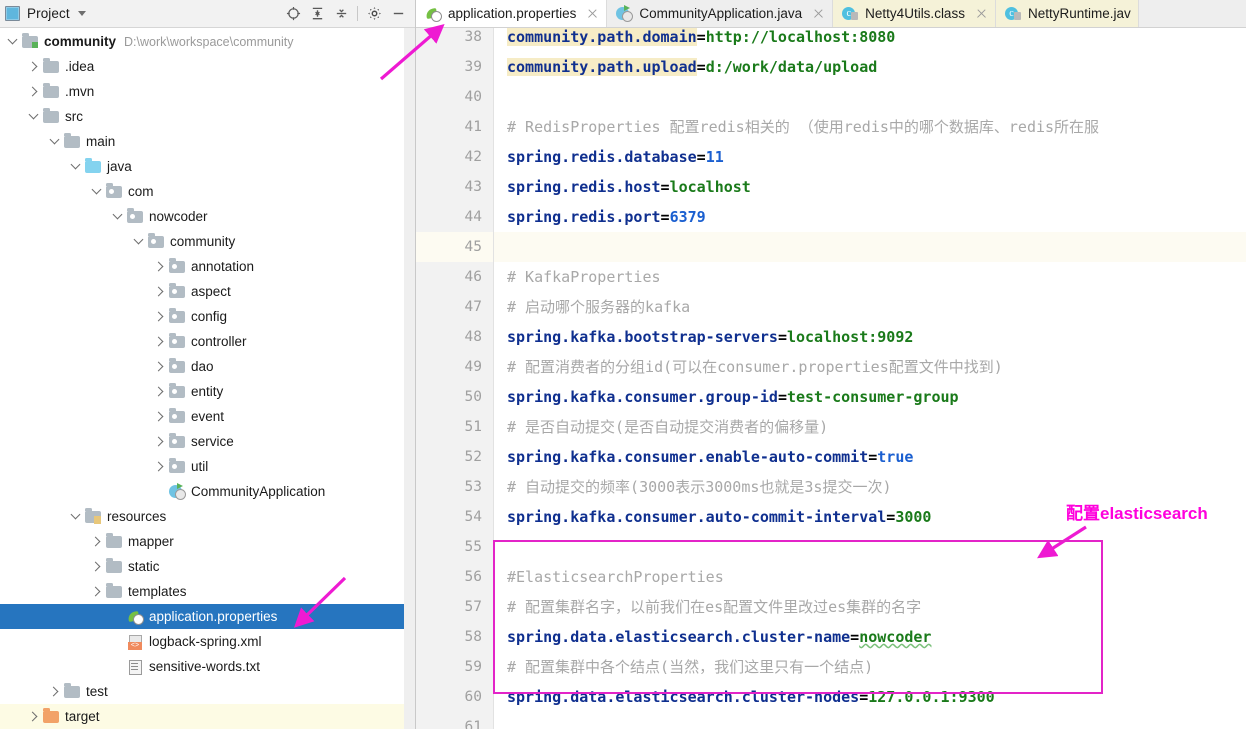 The image size is (1246, 729). What do you see at coordinates (398, 14) in the screenshot?
I see `minimize-icon` at bounding box center [398, 14].